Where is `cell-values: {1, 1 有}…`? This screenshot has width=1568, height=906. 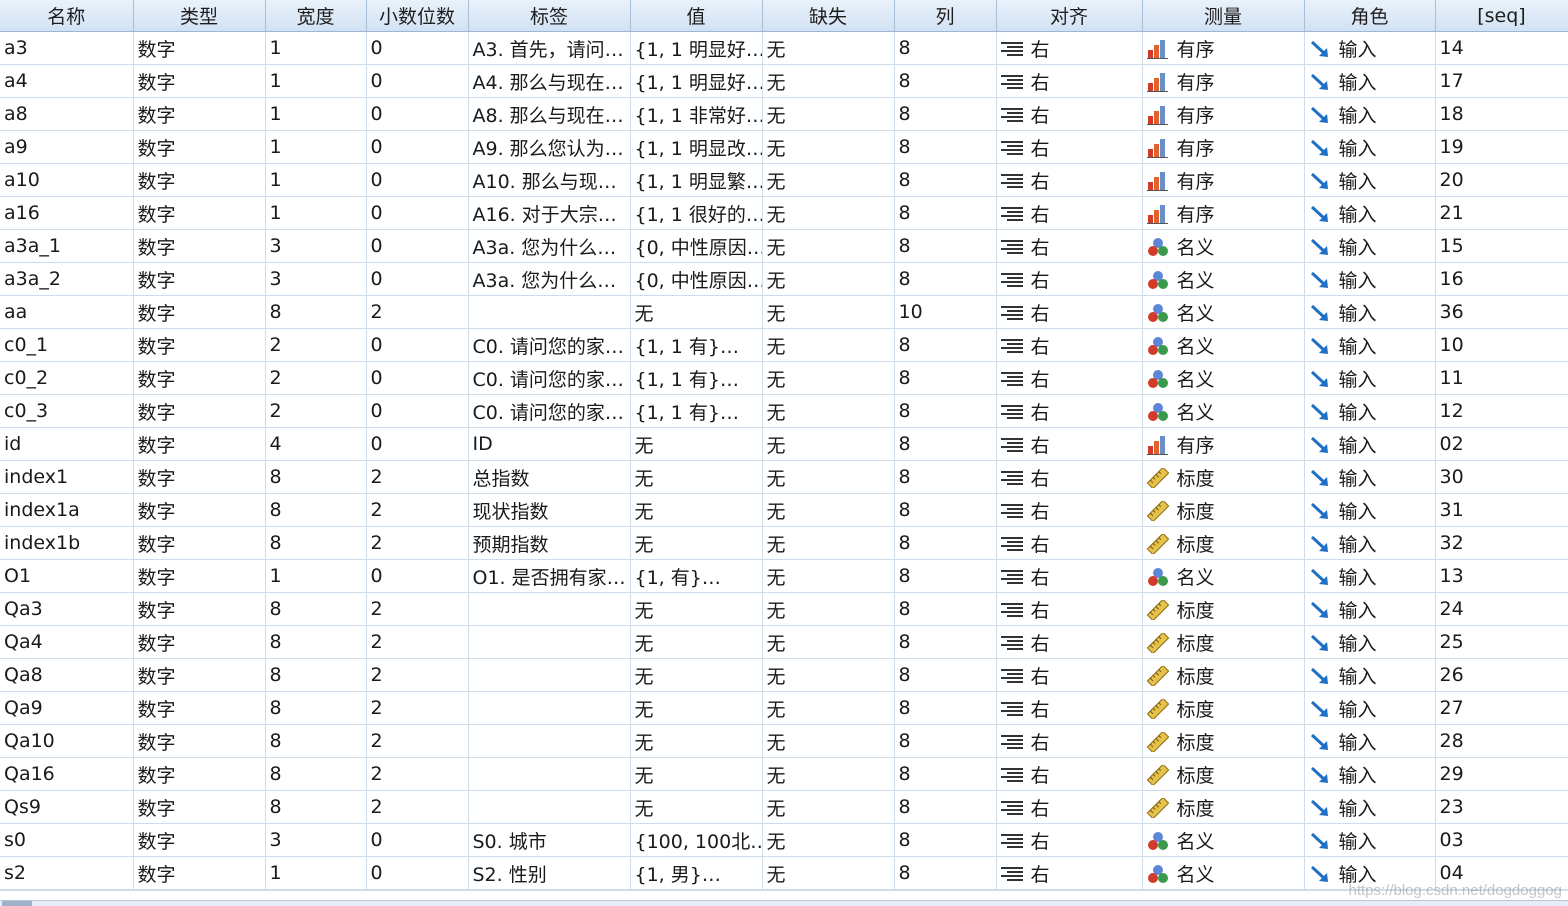
cell-values: {1, 1 有}… is located at coordinates (696, 345).